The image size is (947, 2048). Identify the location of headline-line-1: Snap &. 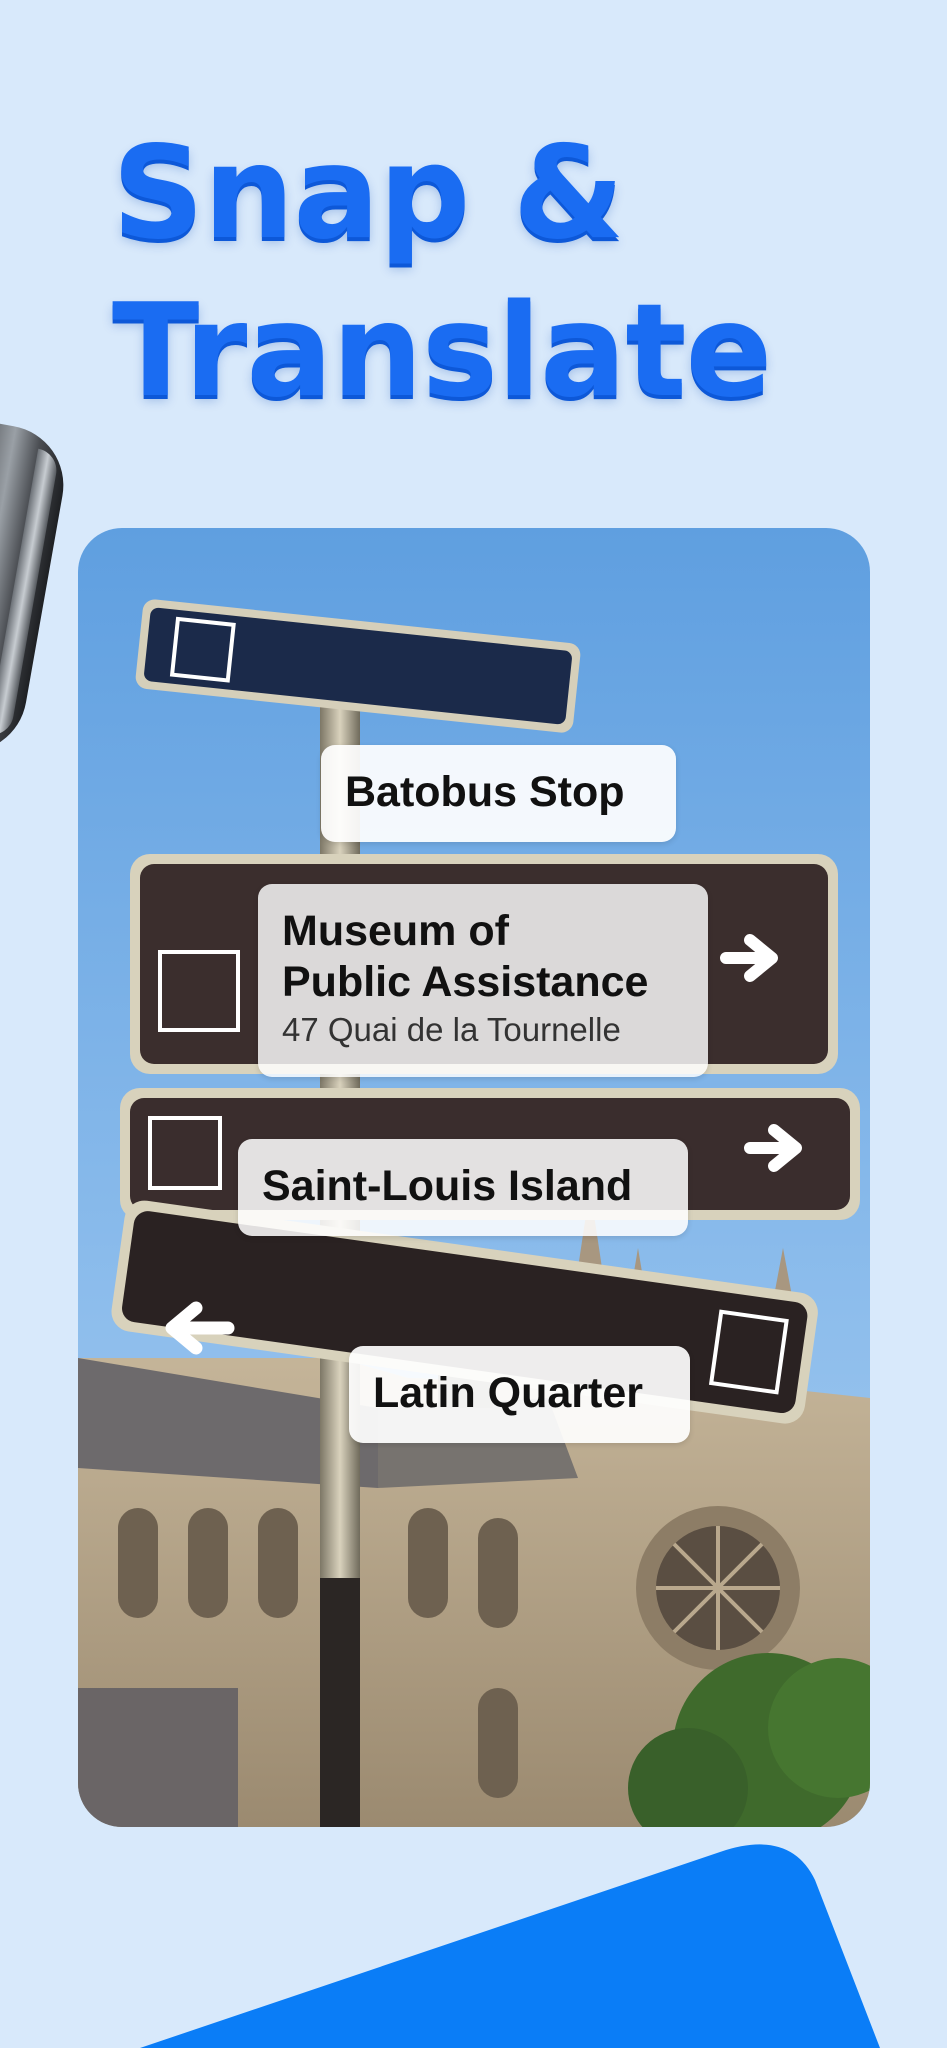
(368, 193).